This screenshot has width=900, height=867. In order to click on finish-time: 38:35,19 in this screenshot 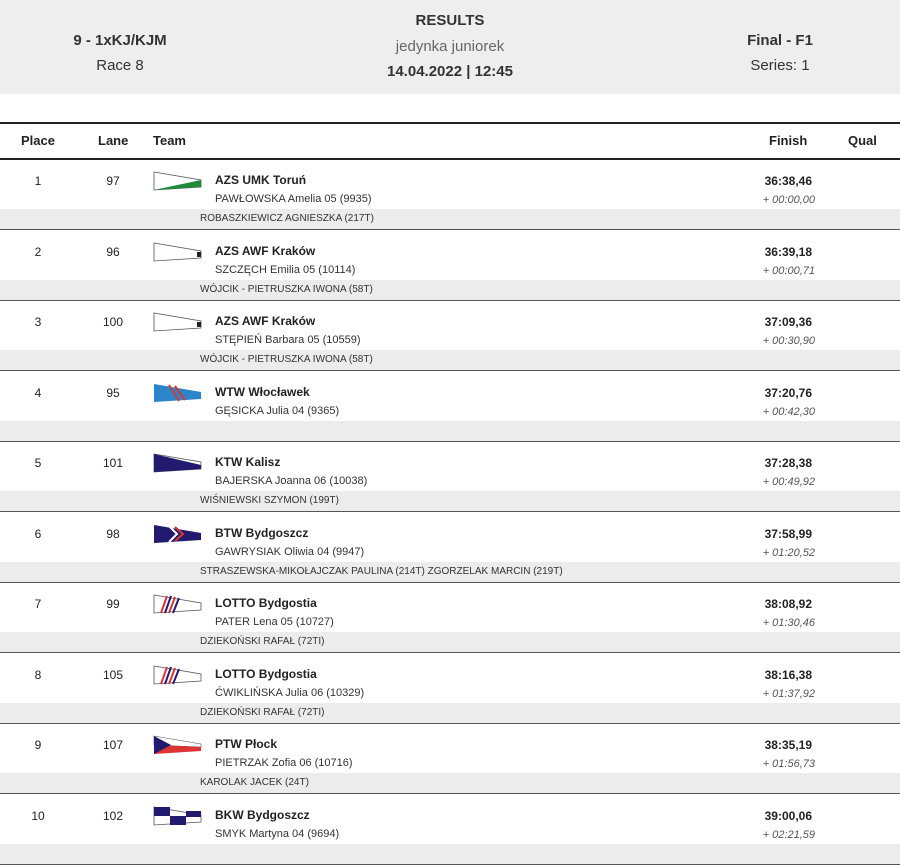, I will do `click(788, 745)`.